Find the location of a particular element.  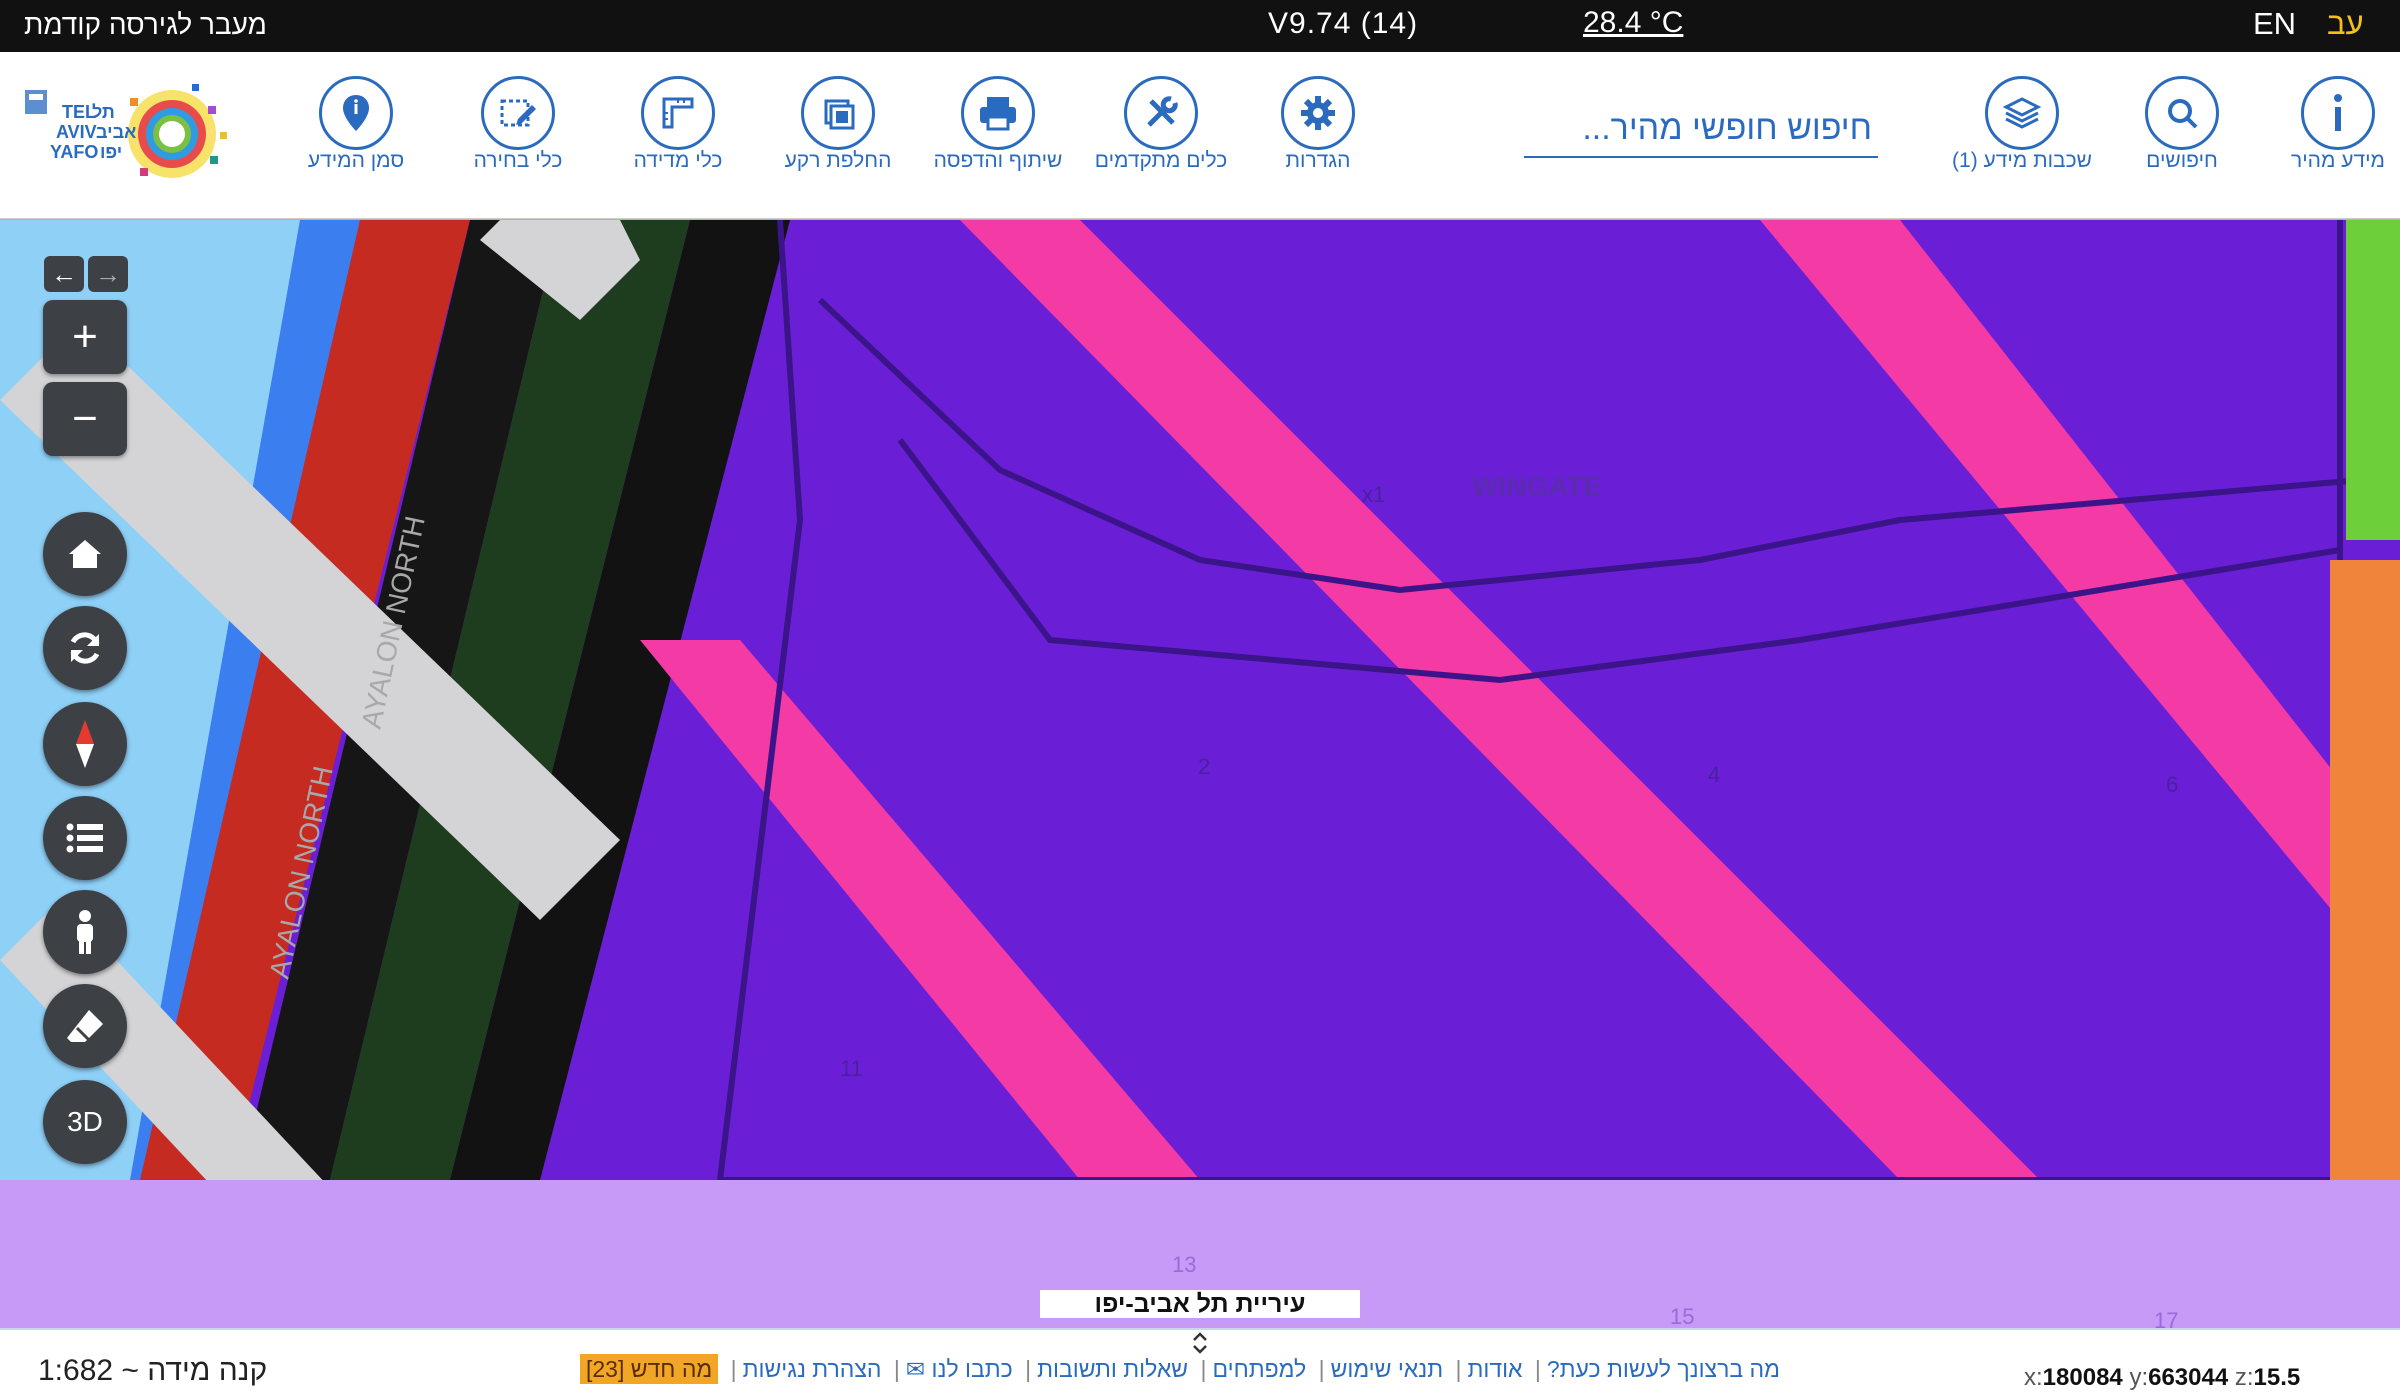

coord-z-label: z: is located at coordinates (2244, 1377).